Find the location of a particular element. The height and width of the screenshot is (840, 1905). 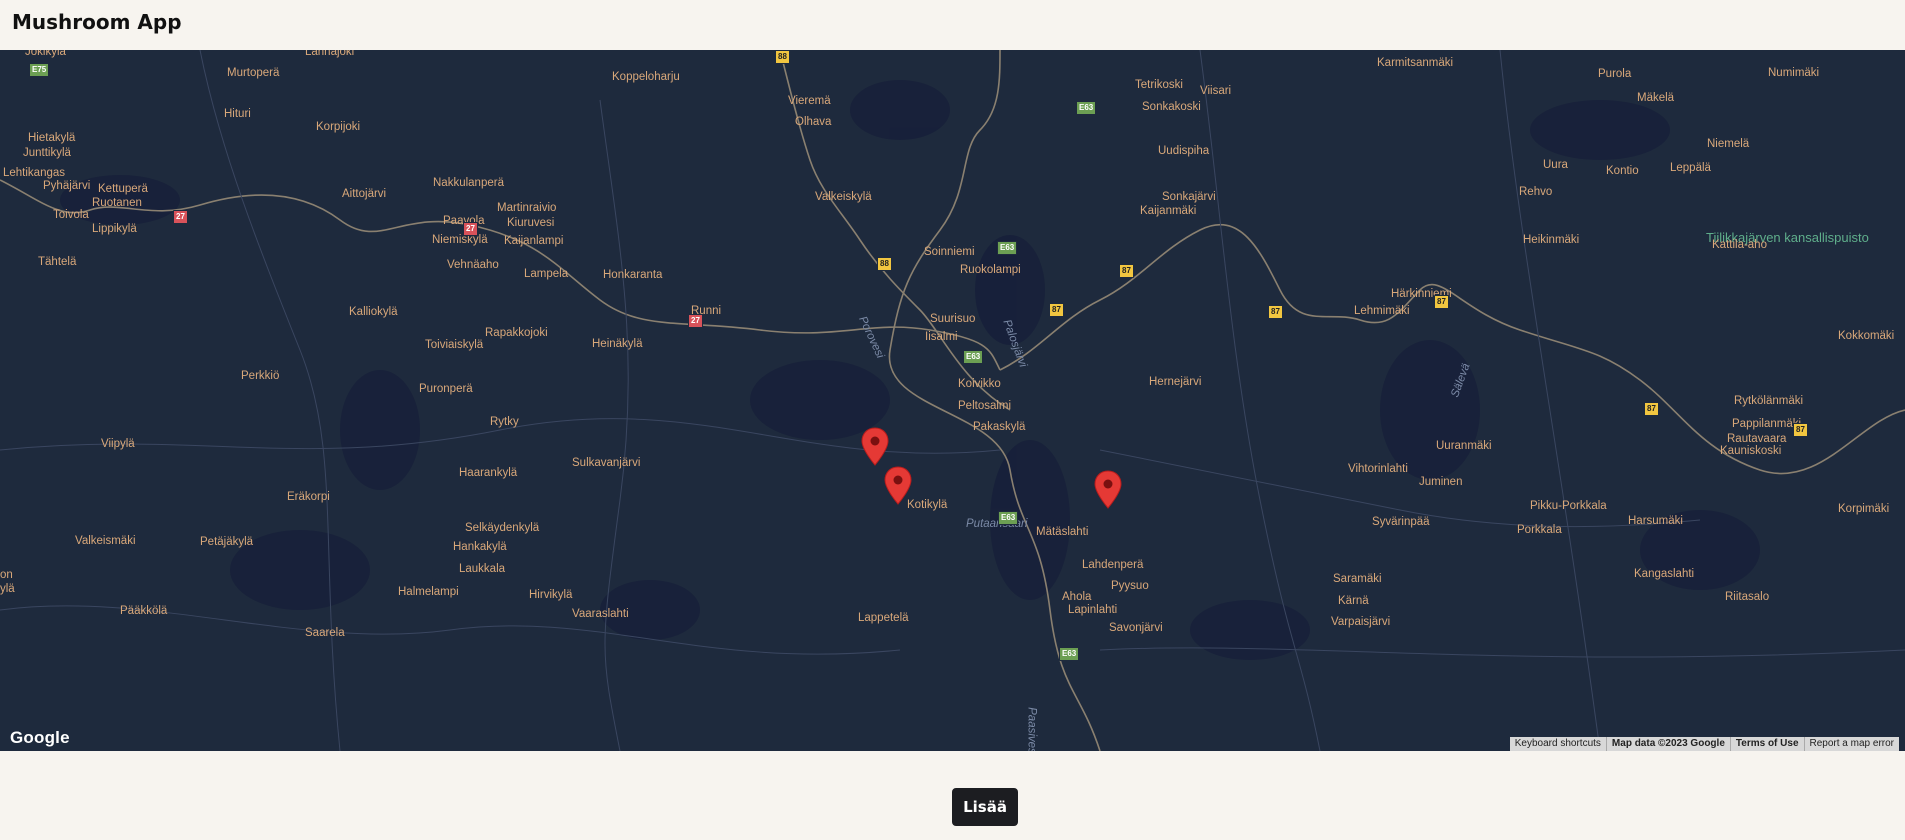

place-label: Vihtorinlahti is located at coordinates (1378, 469).